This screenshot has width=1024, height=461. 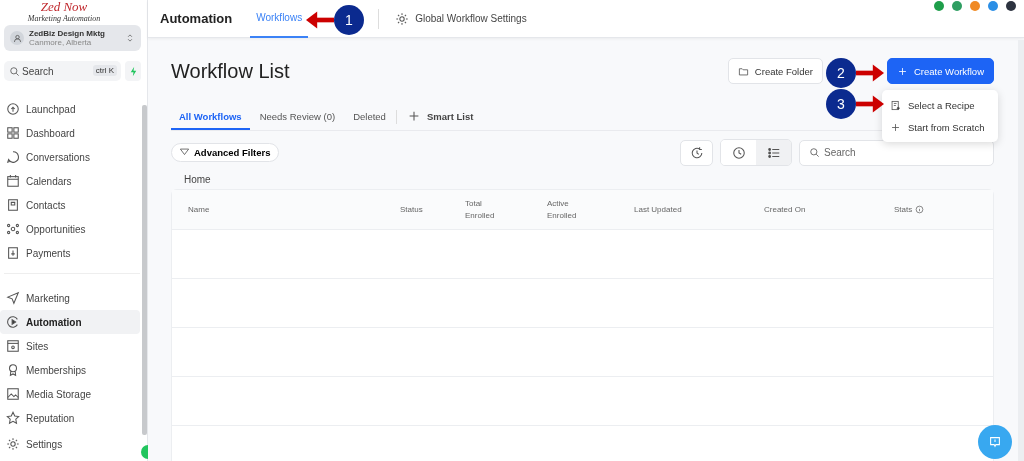 What do you see at coordinates (196, 18) in the screenshot?
I see `page-heading: Automation` at bounding box center [196, 18].